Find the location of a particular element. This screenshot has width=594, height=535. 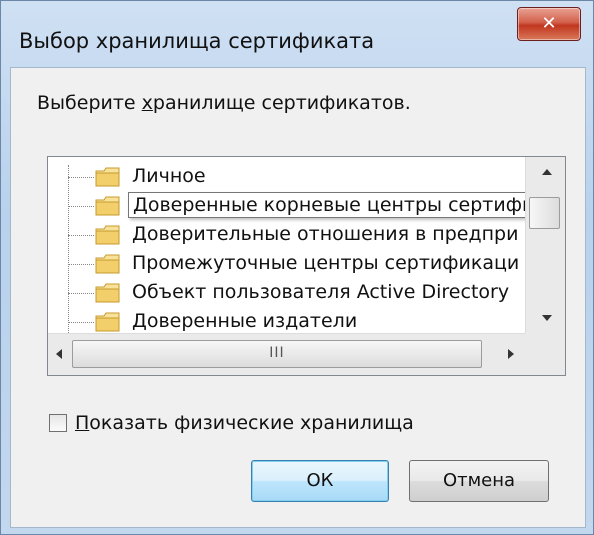

scroll-up-icon is located at coordinates (547, 172).